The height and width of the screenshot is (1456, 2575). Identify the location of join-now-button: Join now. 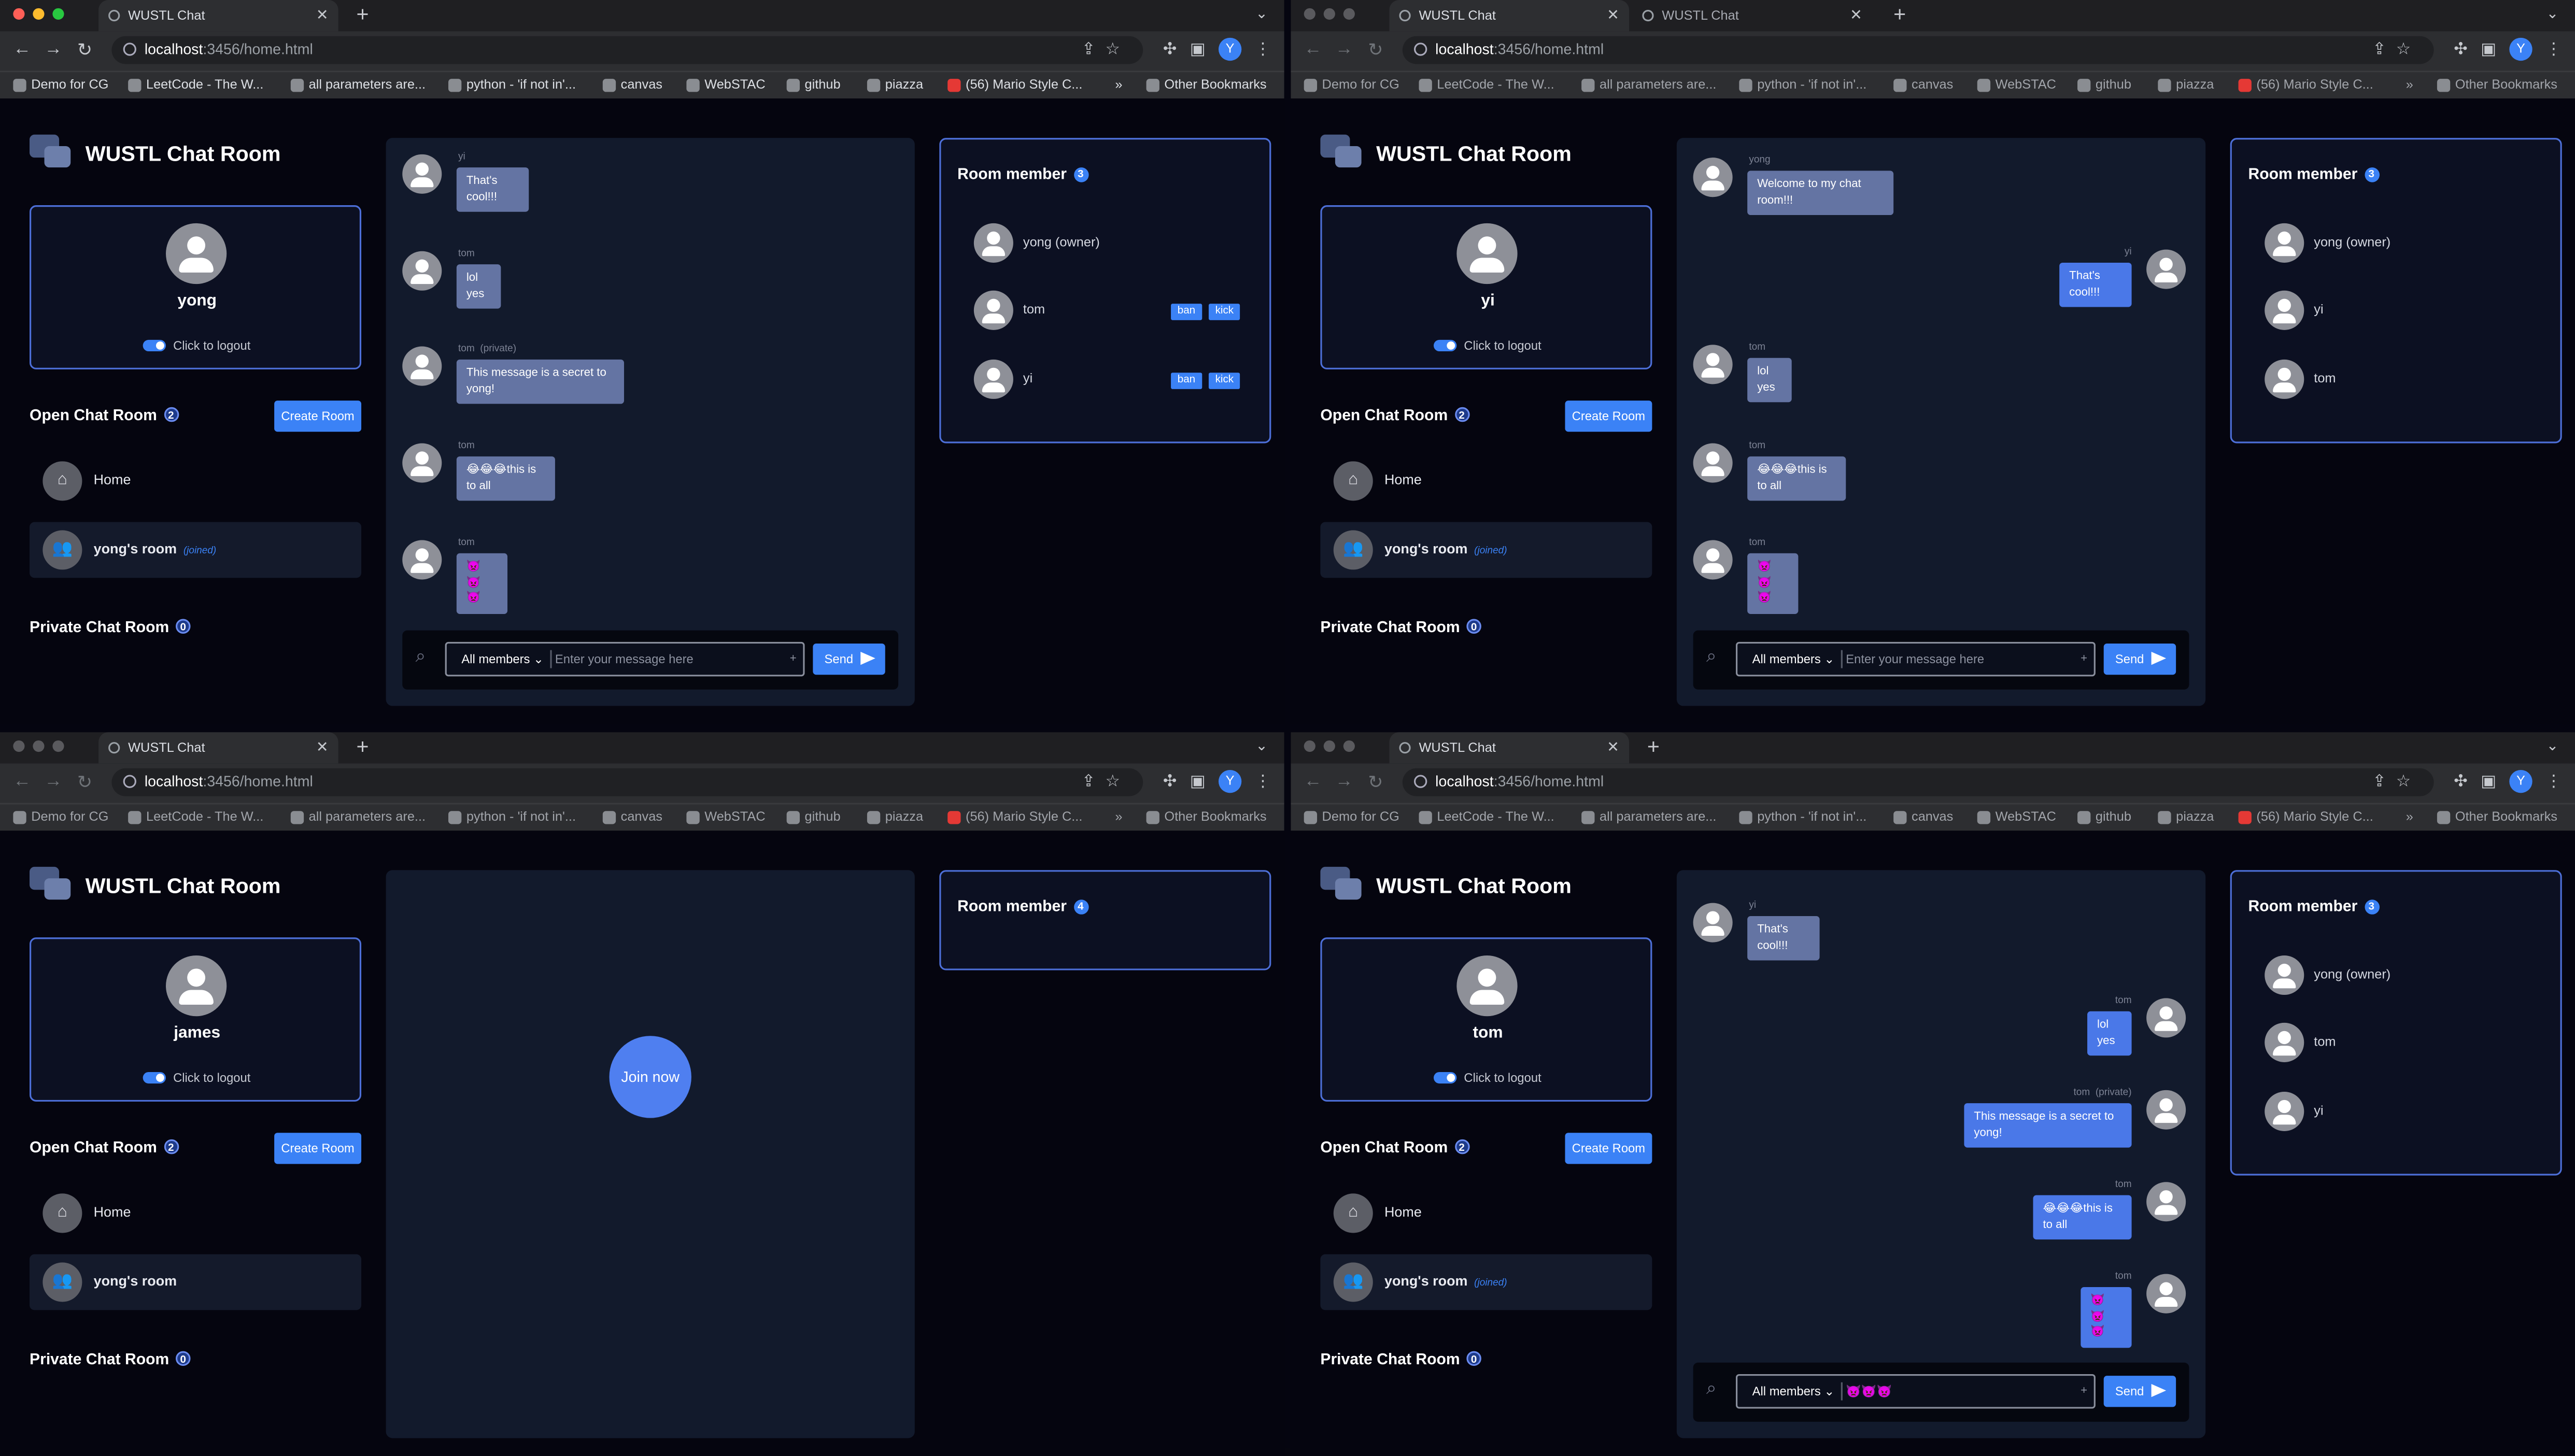
(650, 1077).